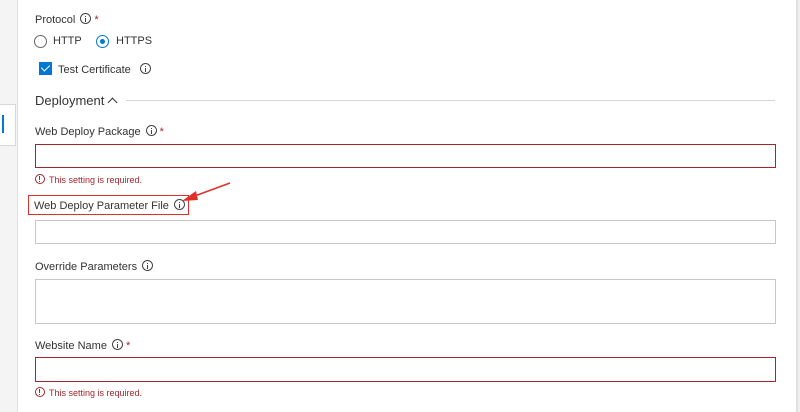  Describe the element at coordinates (405, 156) in the screenshot. I see `web-deploy-package-input` at that location.